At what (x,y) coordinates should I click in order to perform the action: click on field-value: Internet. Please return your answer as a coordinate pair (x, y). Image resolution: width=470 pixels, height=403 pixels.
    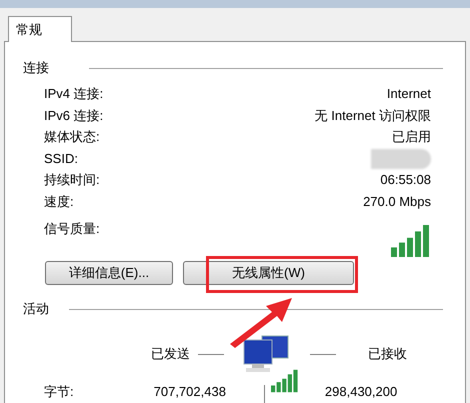
    Looking at the image, I should click on (408, 94).